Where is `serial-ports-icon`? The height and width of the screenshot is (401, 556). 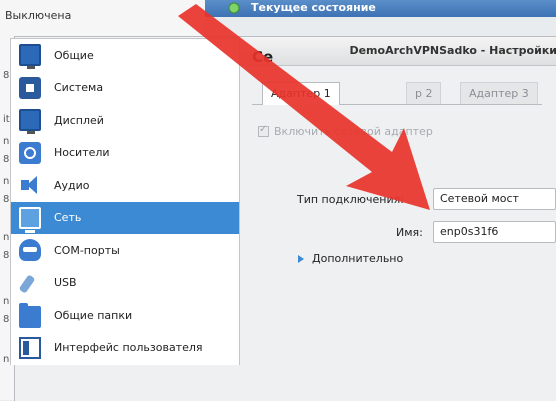
serial-ports-icon is located at coordinates (30, 250).